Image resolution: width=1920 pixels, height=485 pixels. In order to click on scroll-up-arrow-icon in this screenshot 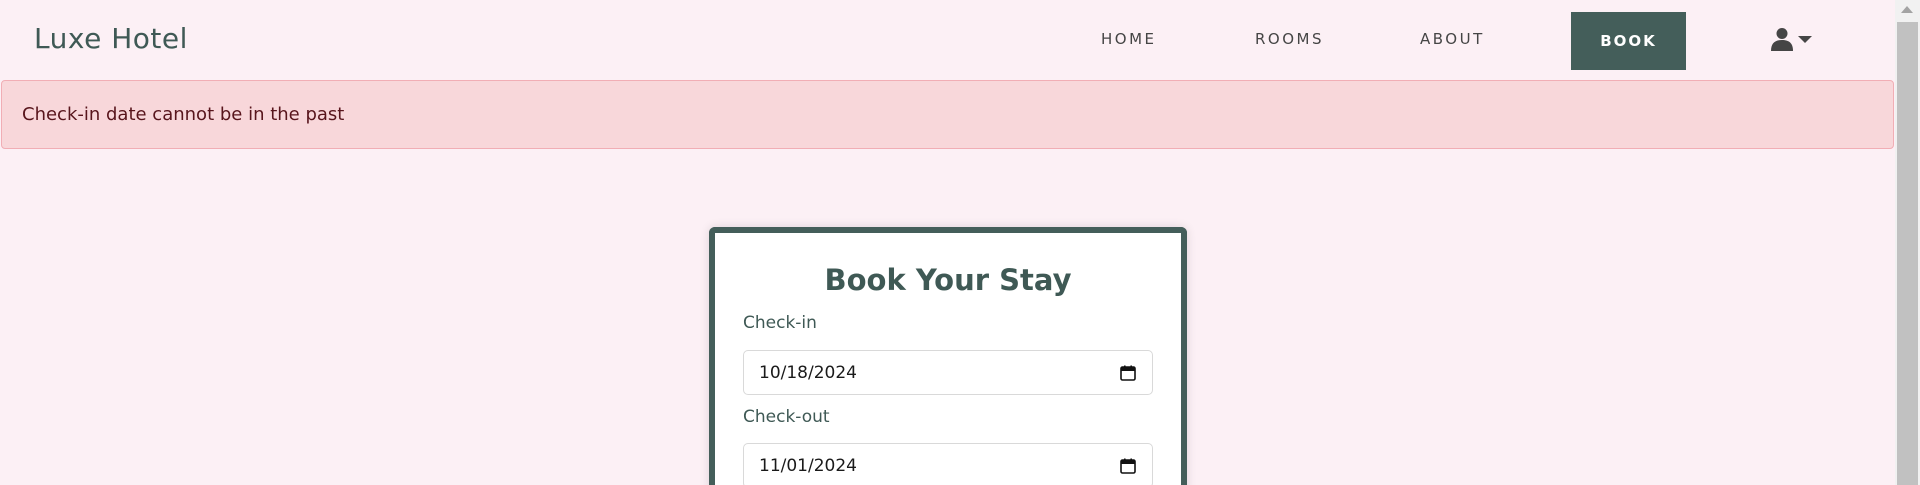, I will do `click(1907, 9)`.